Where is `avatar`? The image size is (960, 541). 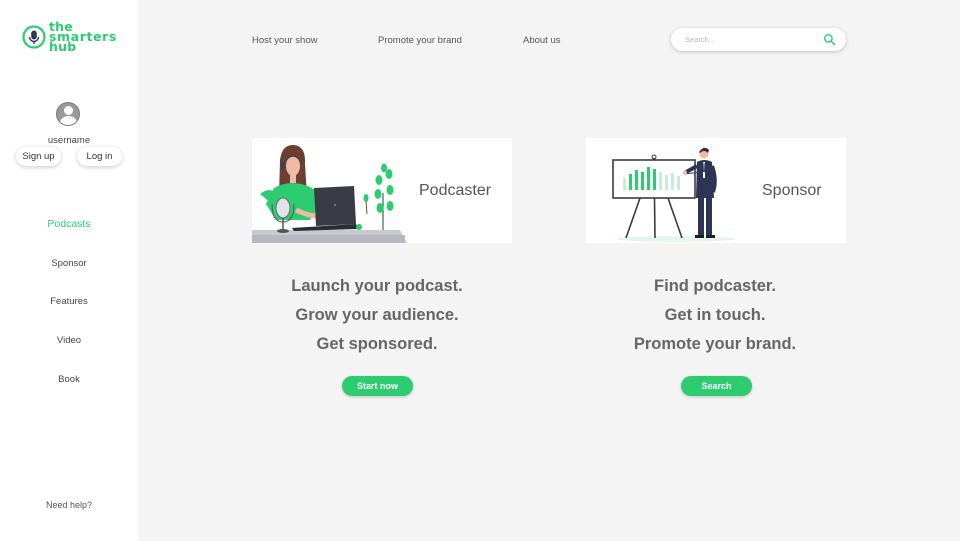
avatar is located at coordinates (68, 114).